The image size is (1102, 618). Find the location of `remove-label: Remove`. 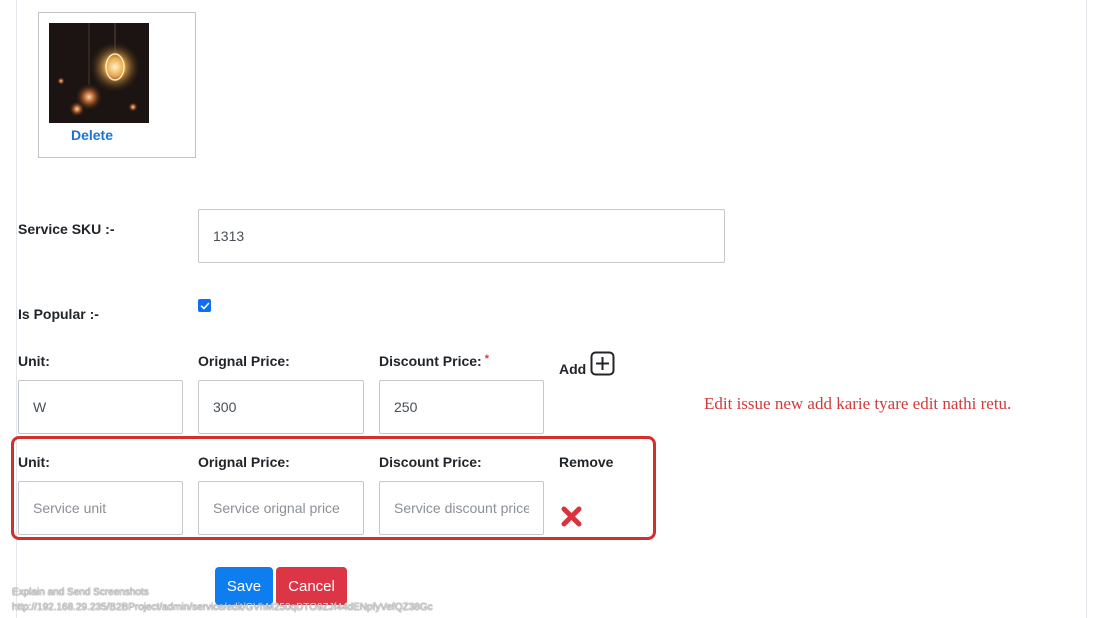

remove-label: Remove is located at coordinates (586, 462).